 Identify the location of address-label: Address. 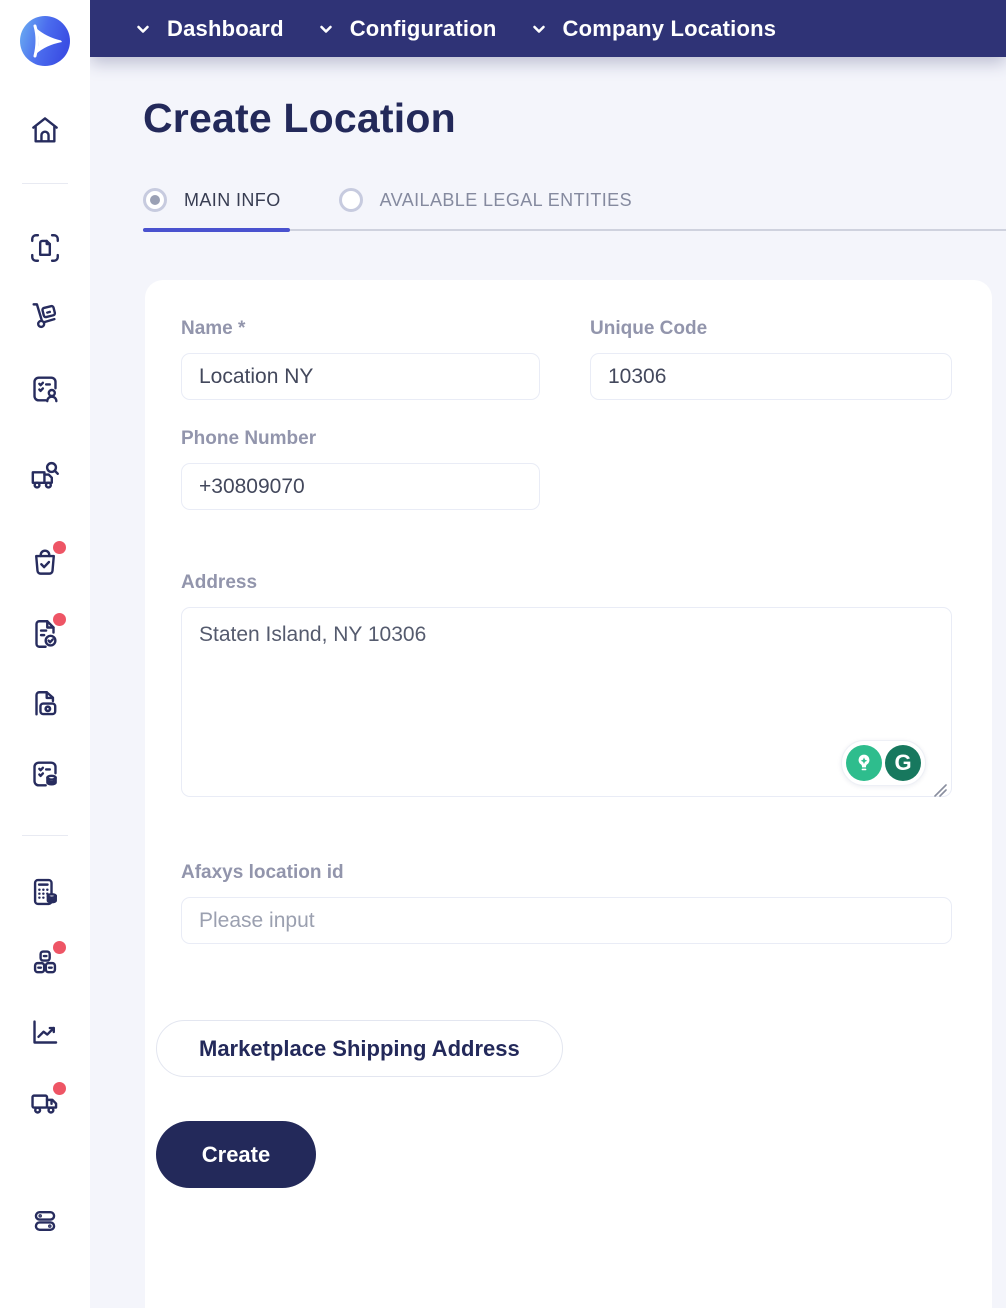
(219, 582).